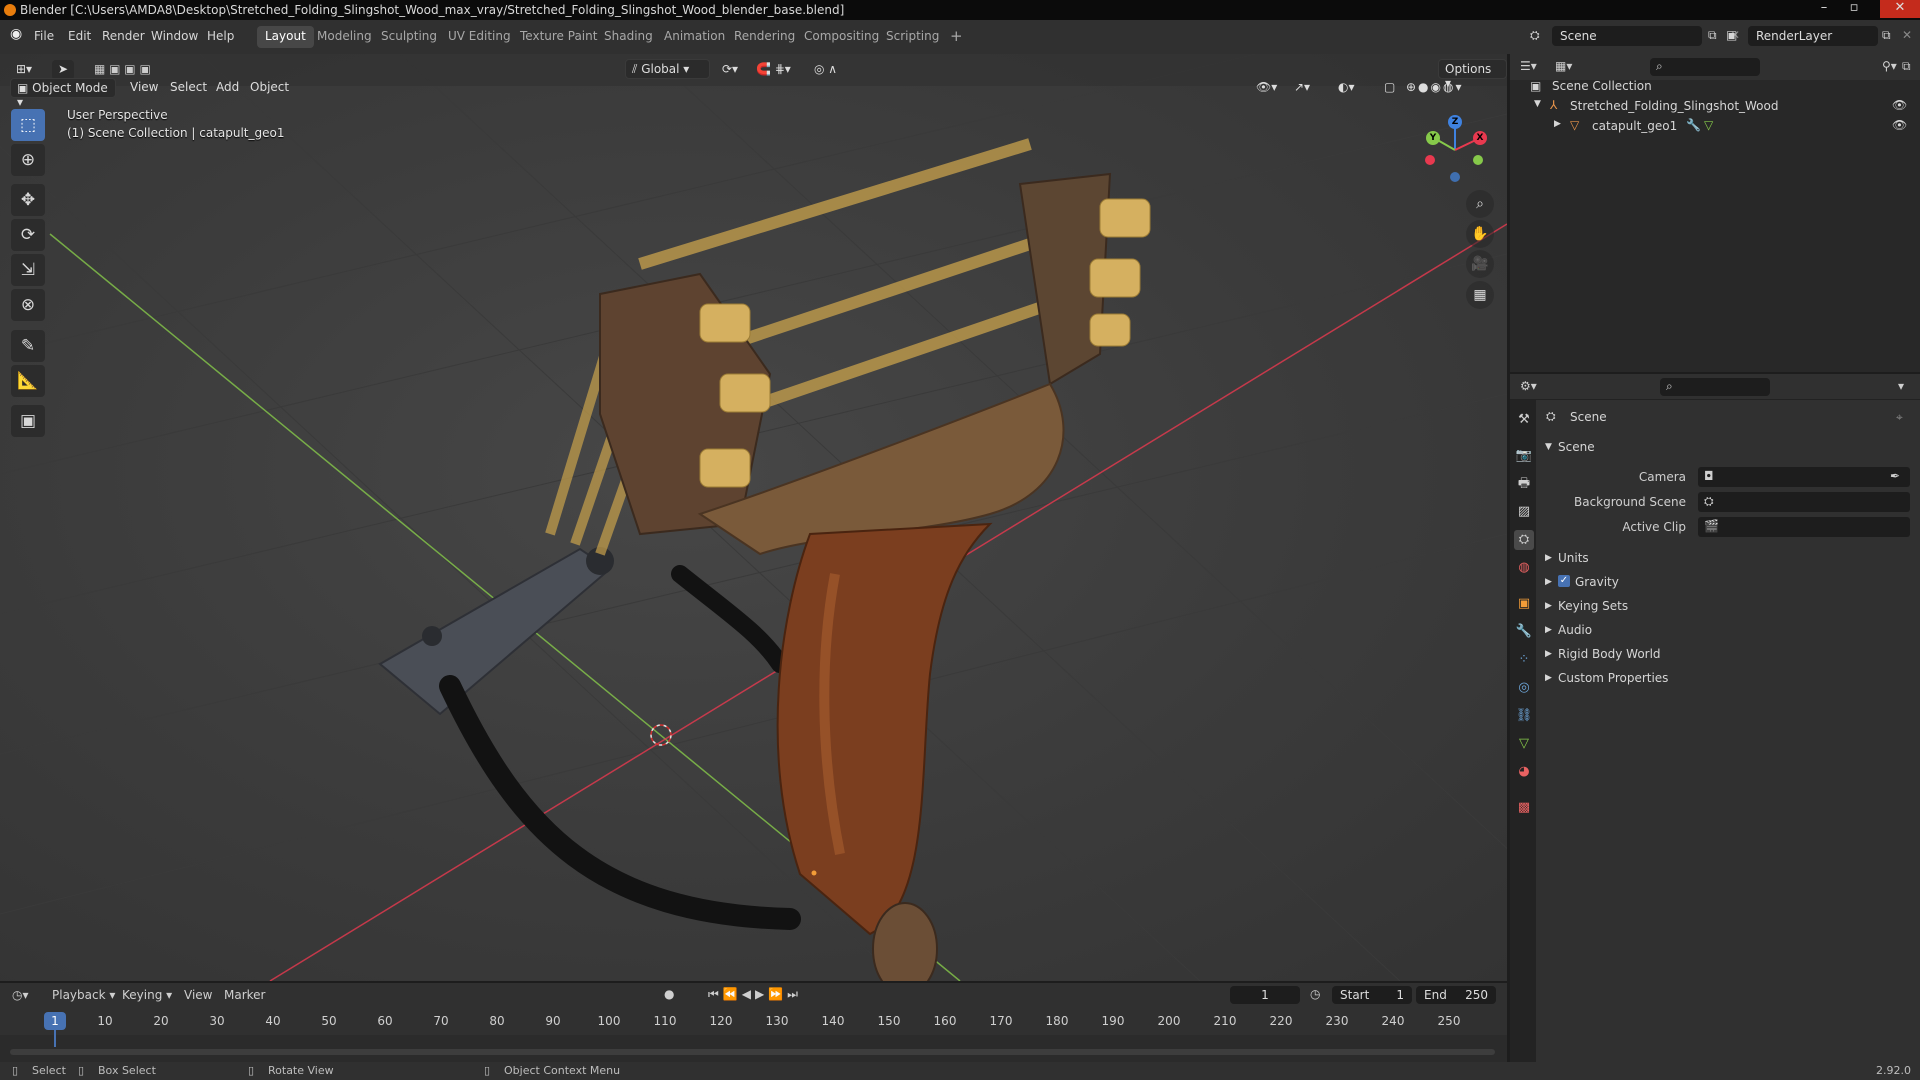  What do you see at coordinates (1899, 417) in the screenshot?
I see `pin-icon: ⌖` at bounding box center [1899, 417].